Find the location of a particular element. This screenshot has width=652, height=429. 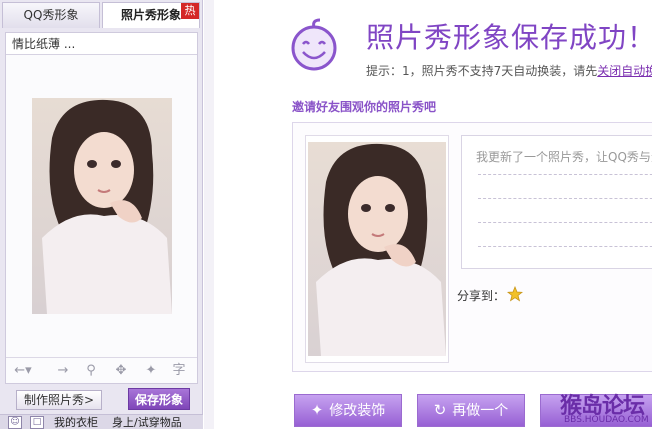

make-photo-show-button: 制作照片秀> is located at coordinates (59, 400).